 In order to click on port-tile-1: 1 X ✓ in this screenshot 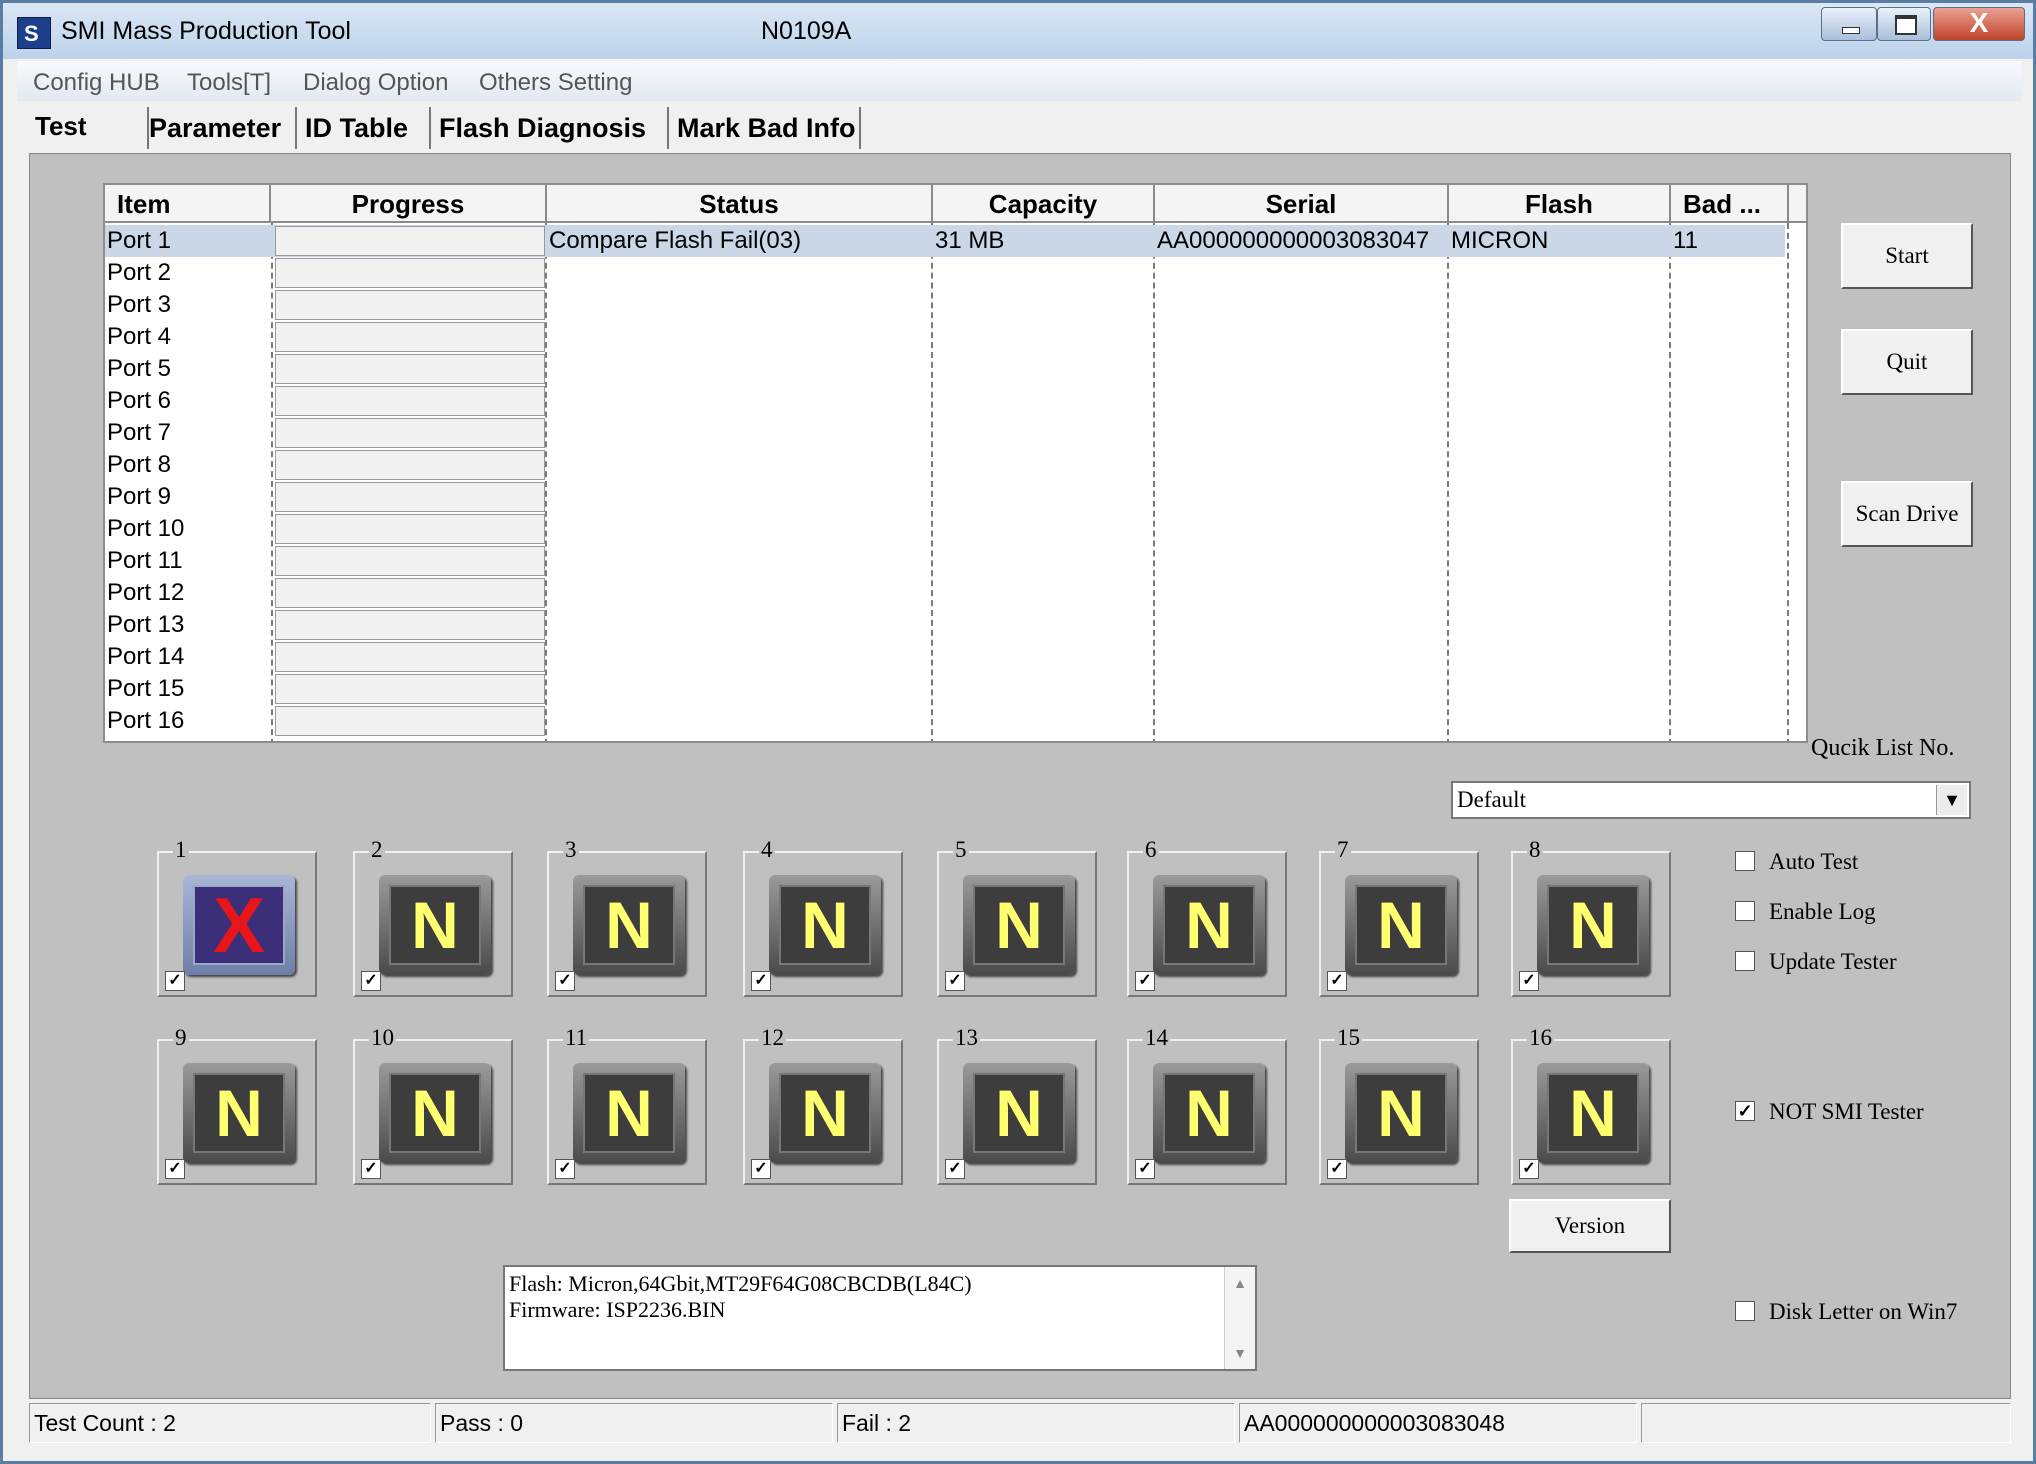, I will do `click(237, 917)`.